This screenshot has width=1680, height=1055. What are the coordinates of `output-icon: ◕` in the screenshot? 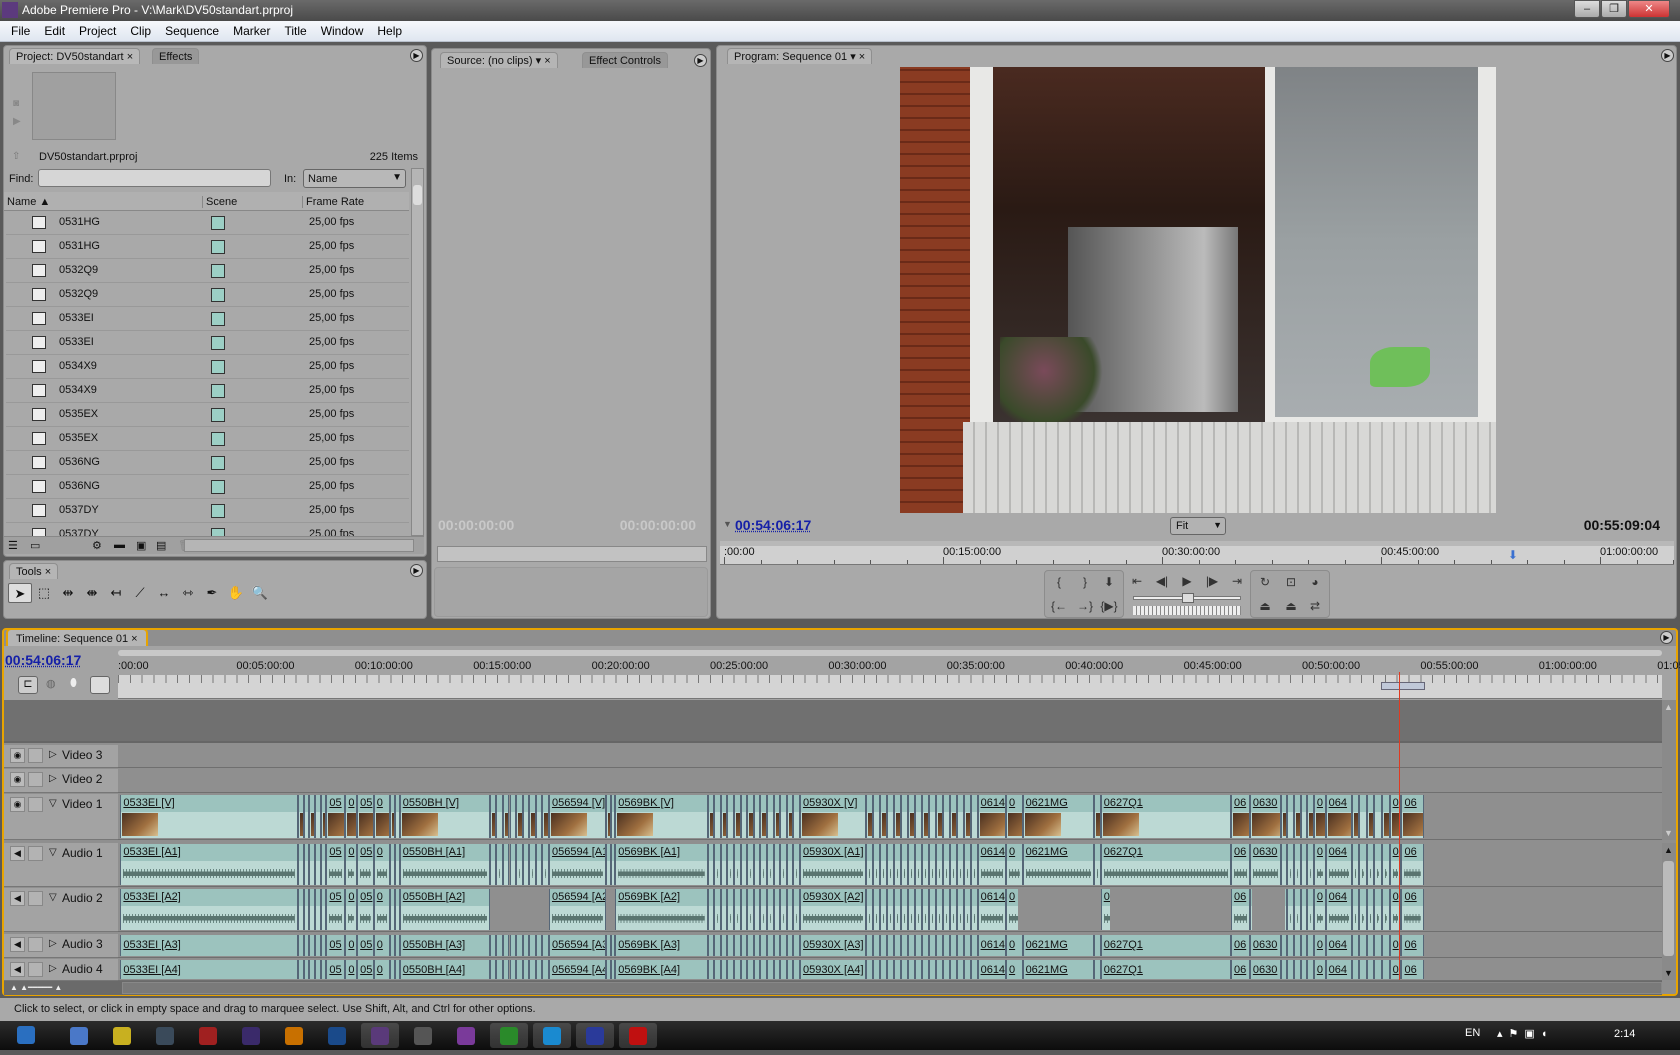 It's located at (1315, 582).